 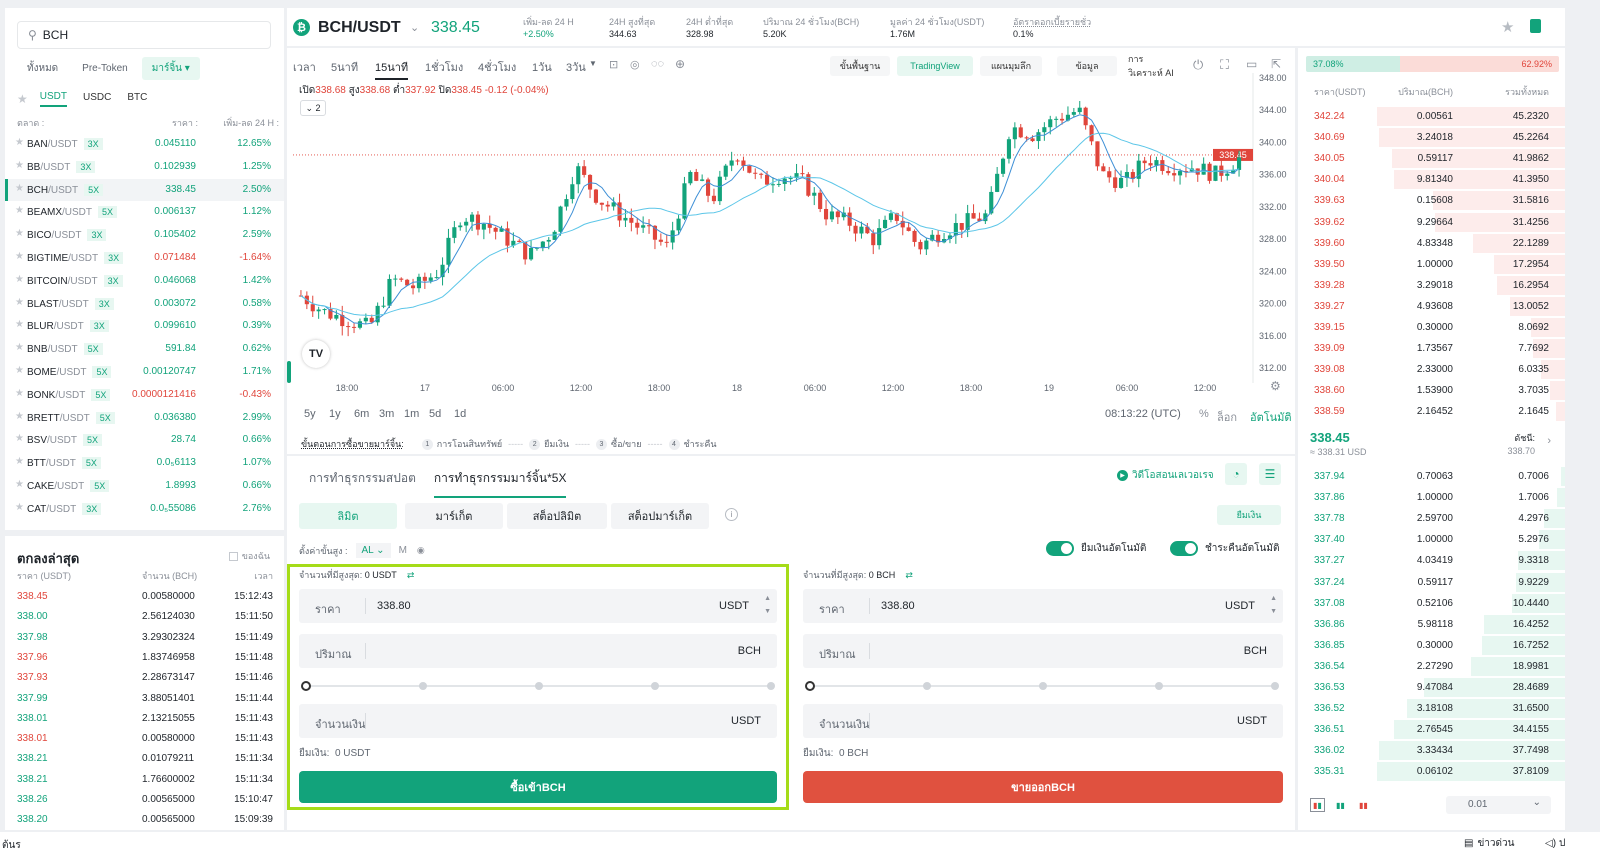 What do you see at coordinates (1271, 417) in the screenshot?
I see `auto-toggle: อัตโนมัติ` at bounding box center [1271, 417].